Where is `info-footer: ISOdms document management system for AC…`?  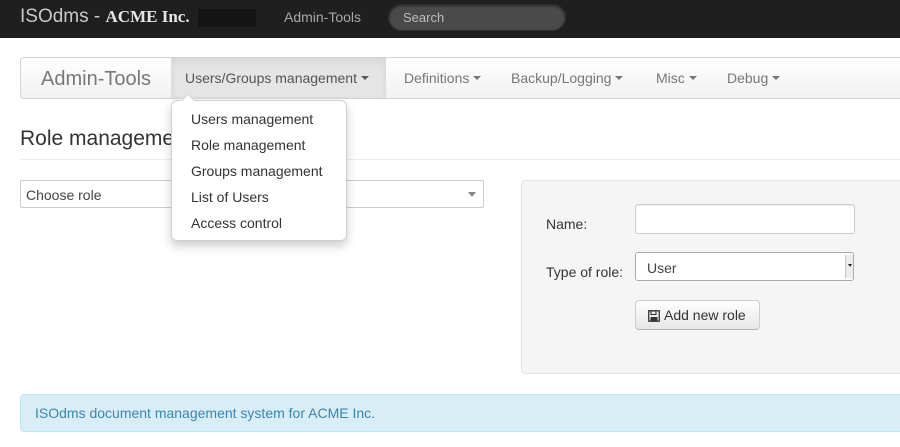
info-footer: ISOdms document management system for AC… is located at coordinates (460, 413).